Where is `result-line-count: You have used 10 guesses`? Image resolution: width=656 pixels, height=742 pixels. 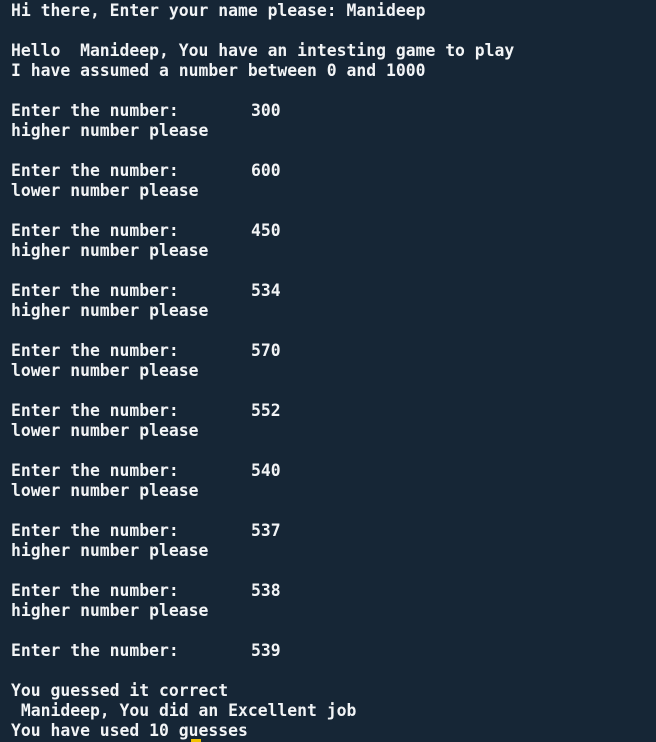 result-line-count: You have used 10 guesses is located at coordinates (129, 730).